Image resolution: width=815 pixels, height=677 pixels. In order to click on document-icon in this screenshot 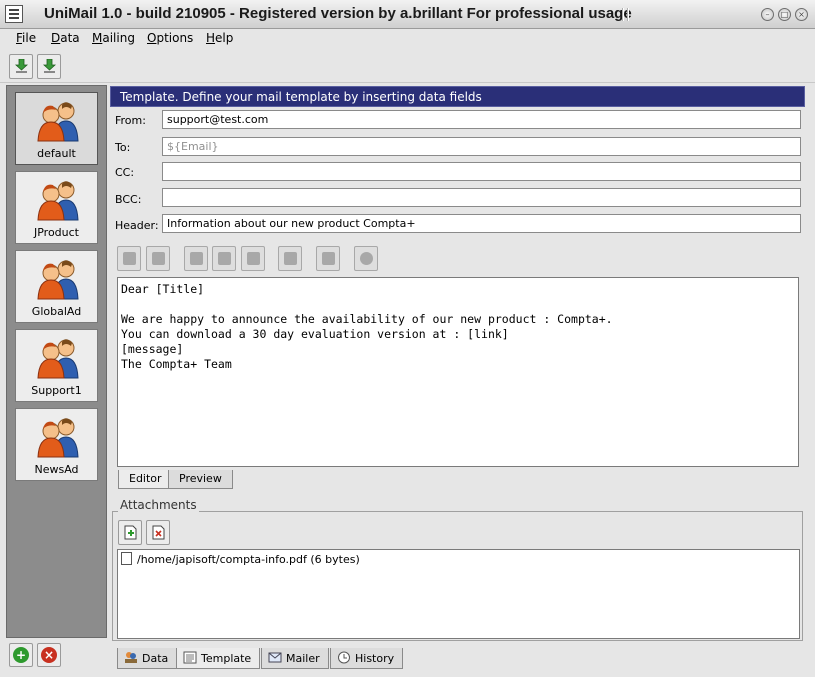, I will do `click(328, 258)`.